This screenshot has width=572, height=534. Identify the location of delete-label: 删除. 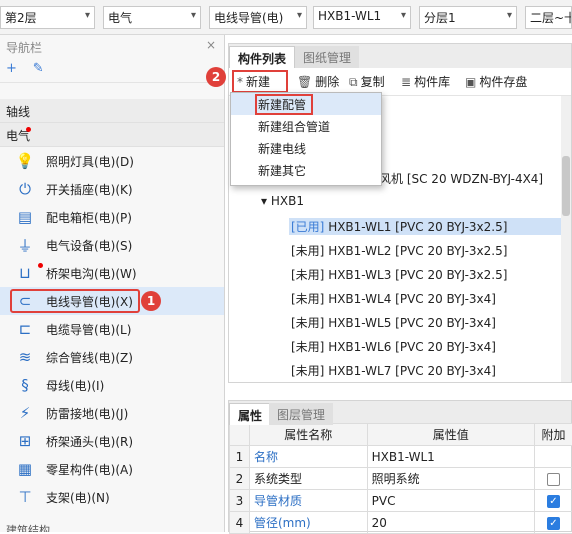
(327, 82).